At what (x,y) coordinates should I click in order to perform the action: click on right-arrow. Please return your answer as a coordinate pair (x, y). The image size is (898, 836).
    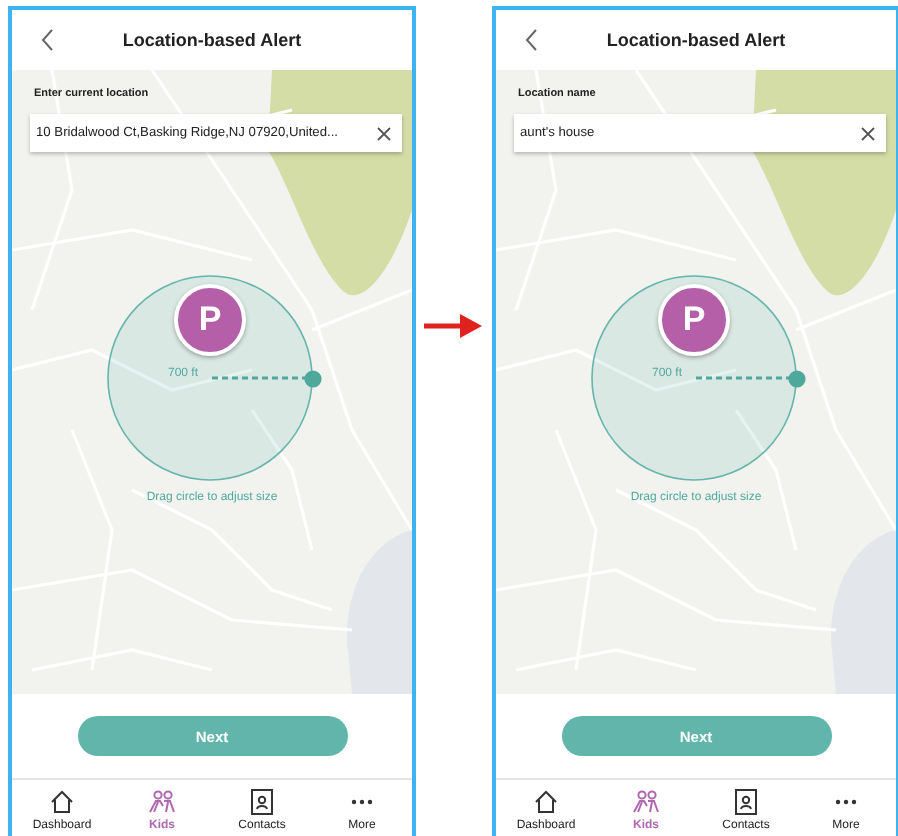
    Looking at the image, I should click on (453, 326).